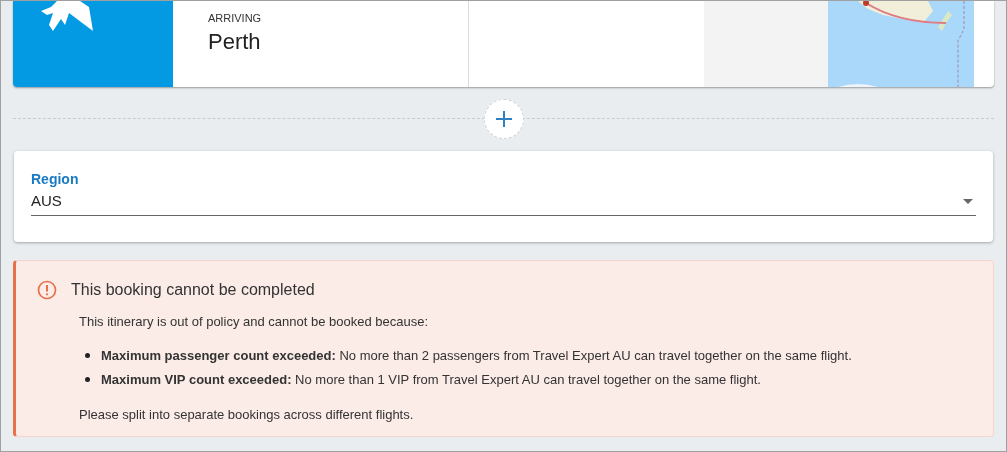 The image size is (1007, 452). What do you see at coordinates (47, 290) in the screenshot?
I see `warning-icon` at bounding box center [47, 290].